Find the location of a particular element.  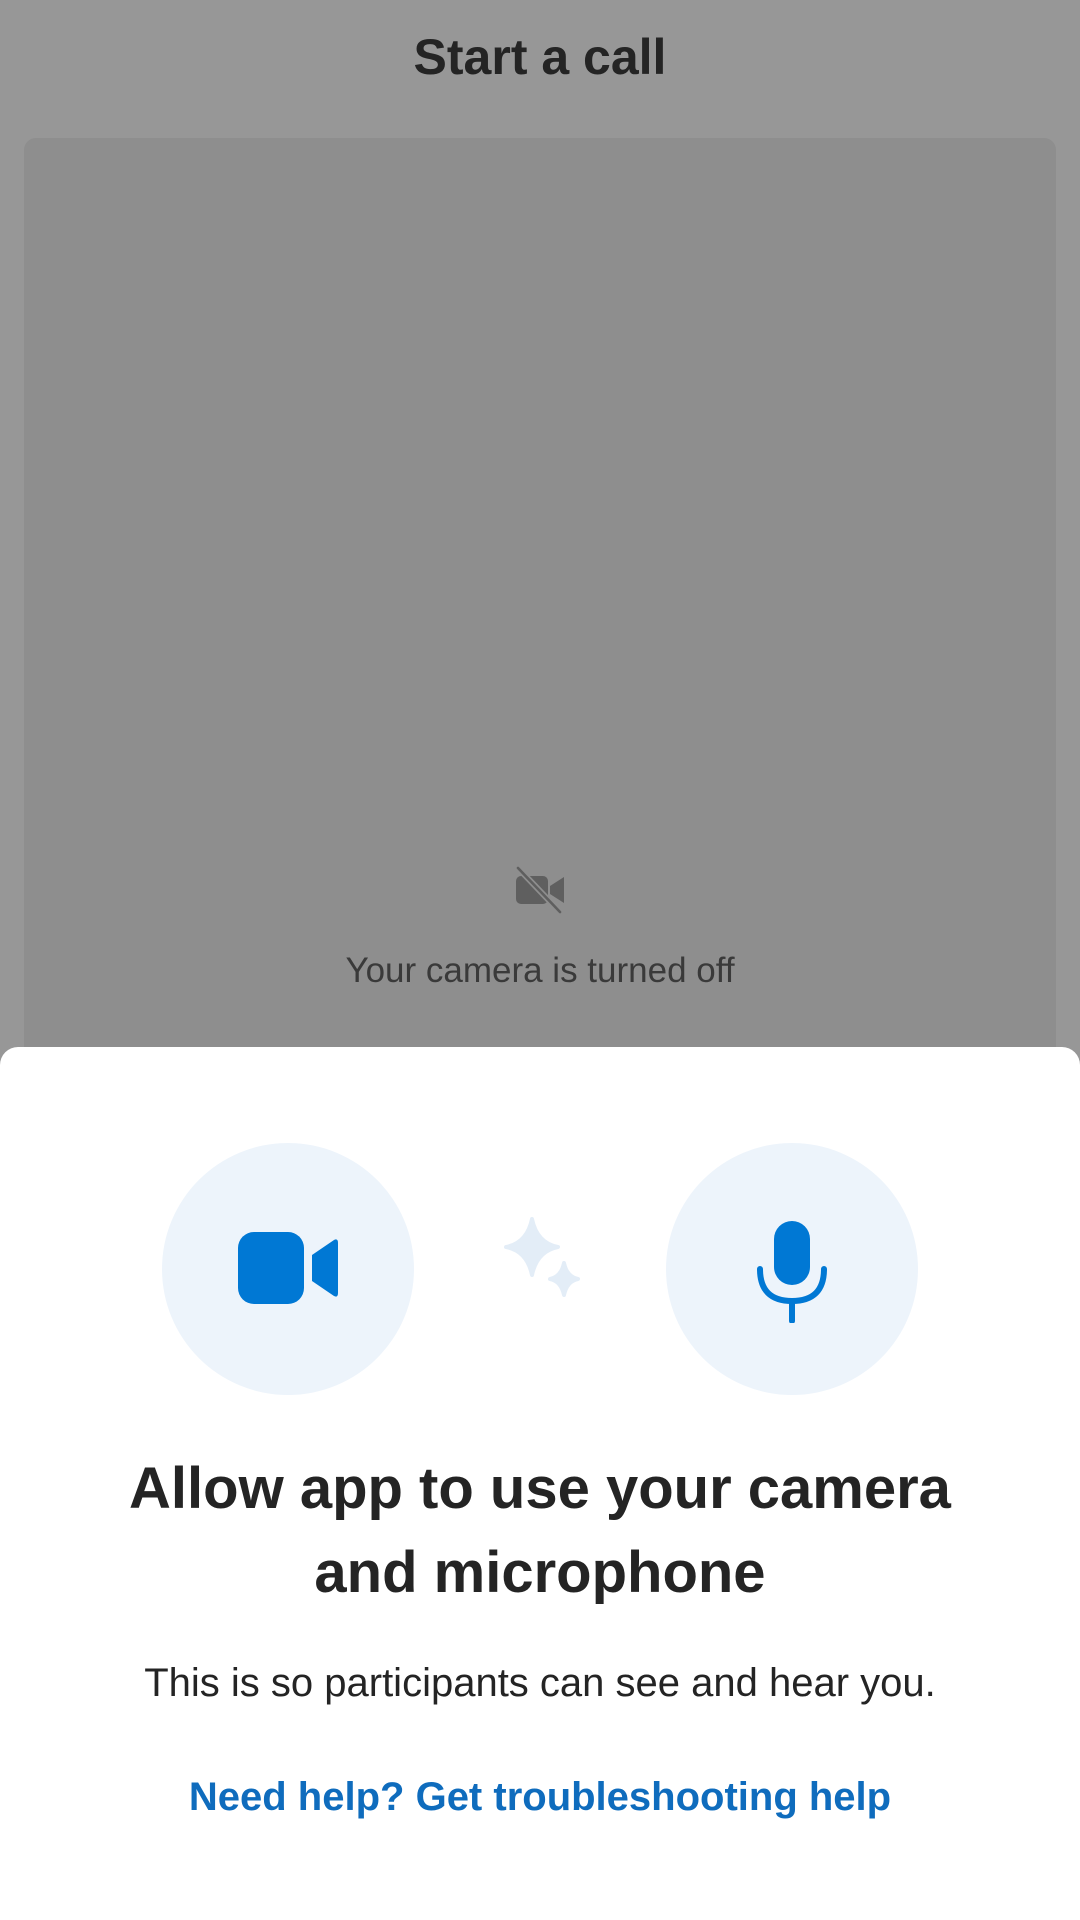

page-title: Start a call is located at coordinates (540, 57).